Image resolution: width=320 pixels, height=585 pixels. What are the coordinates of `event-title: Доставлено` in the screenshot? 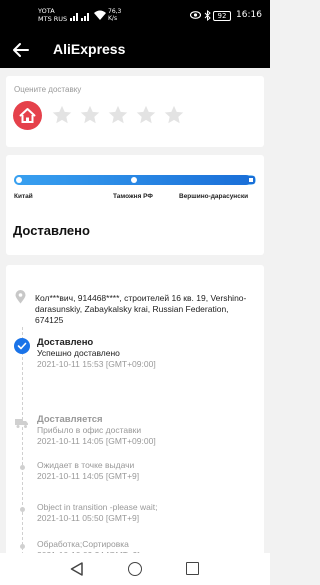 It's located at (65, 342).